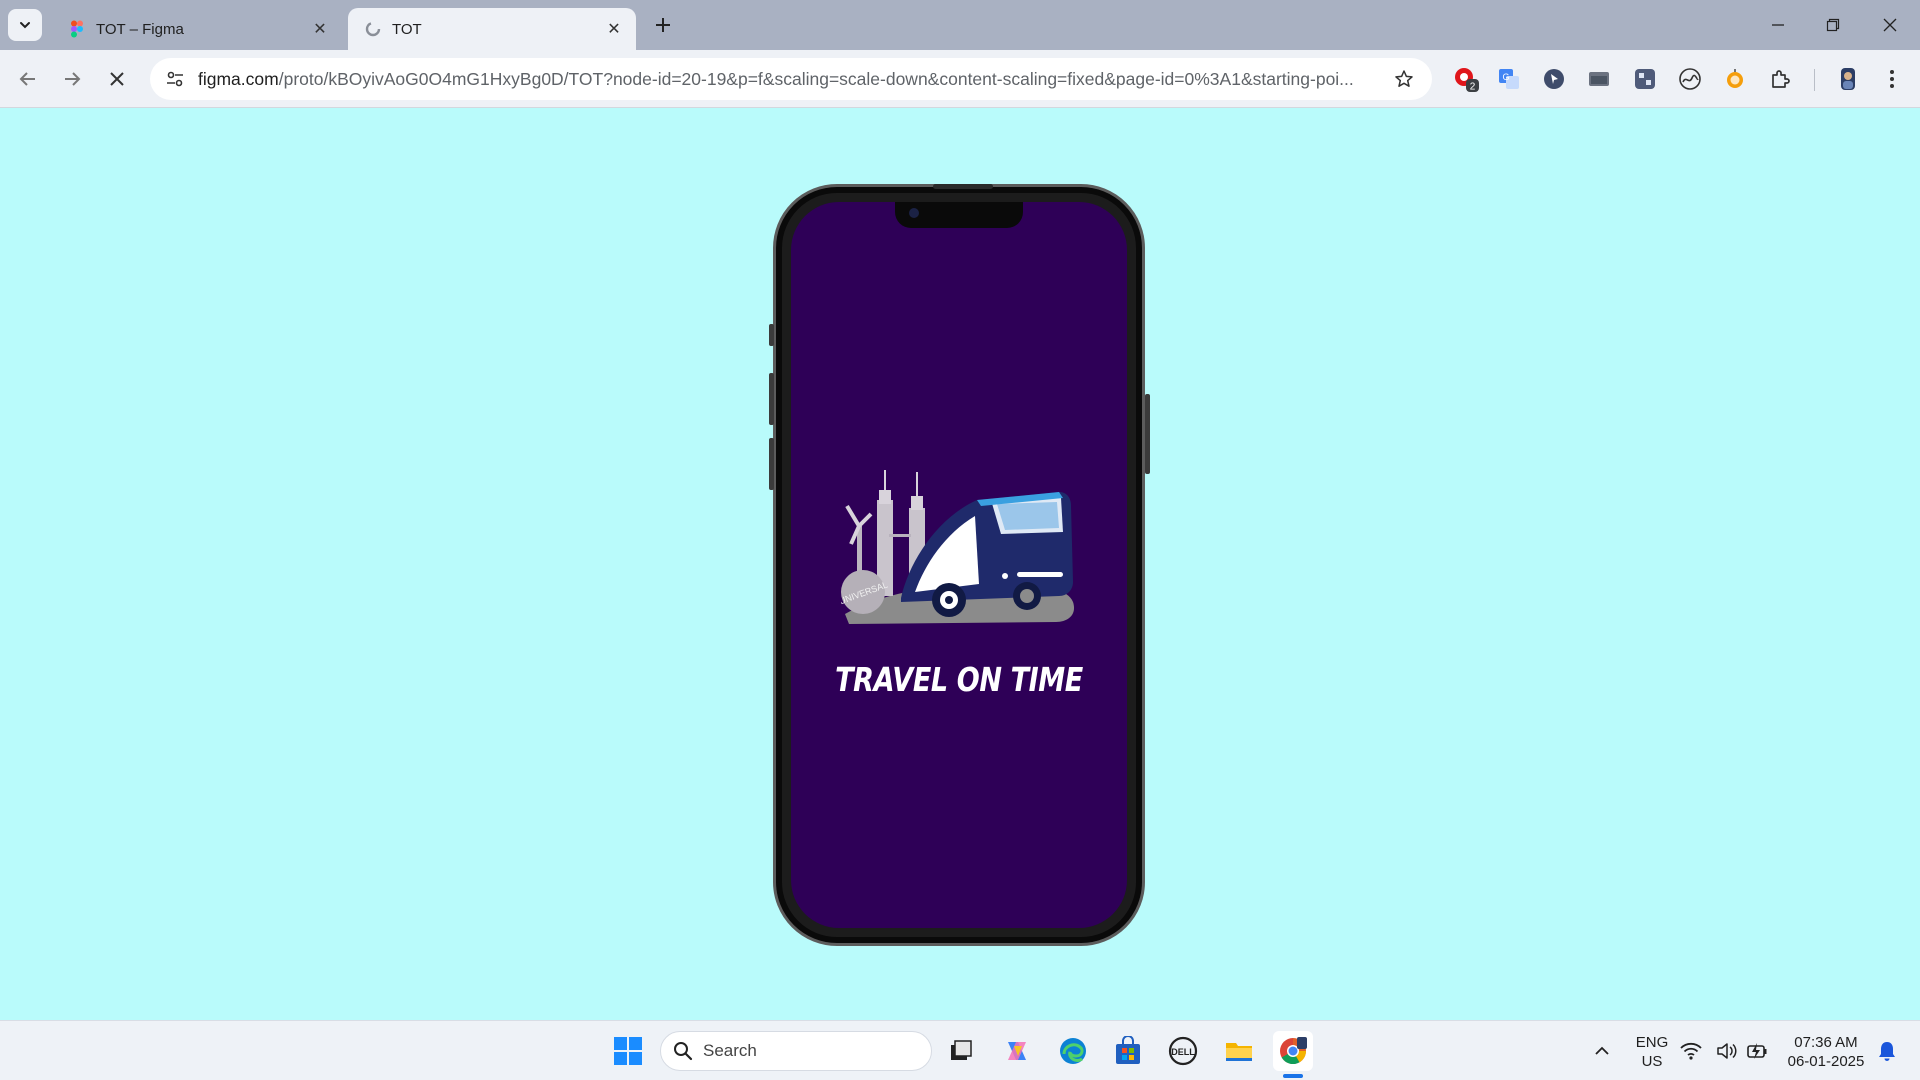 The width and height of the screenshot is (1920, 1080). Describe the element at coordinates (963, 186) in the screenshot. I see `phone-speaker` at that location.